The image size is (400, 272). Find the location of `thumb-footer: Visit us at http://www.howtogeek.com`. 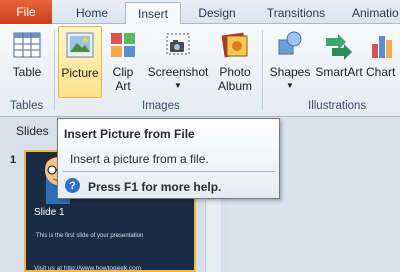

thumb-footer: Visit us at http://www.howtogeek.com is located at coordinates (88, 268).